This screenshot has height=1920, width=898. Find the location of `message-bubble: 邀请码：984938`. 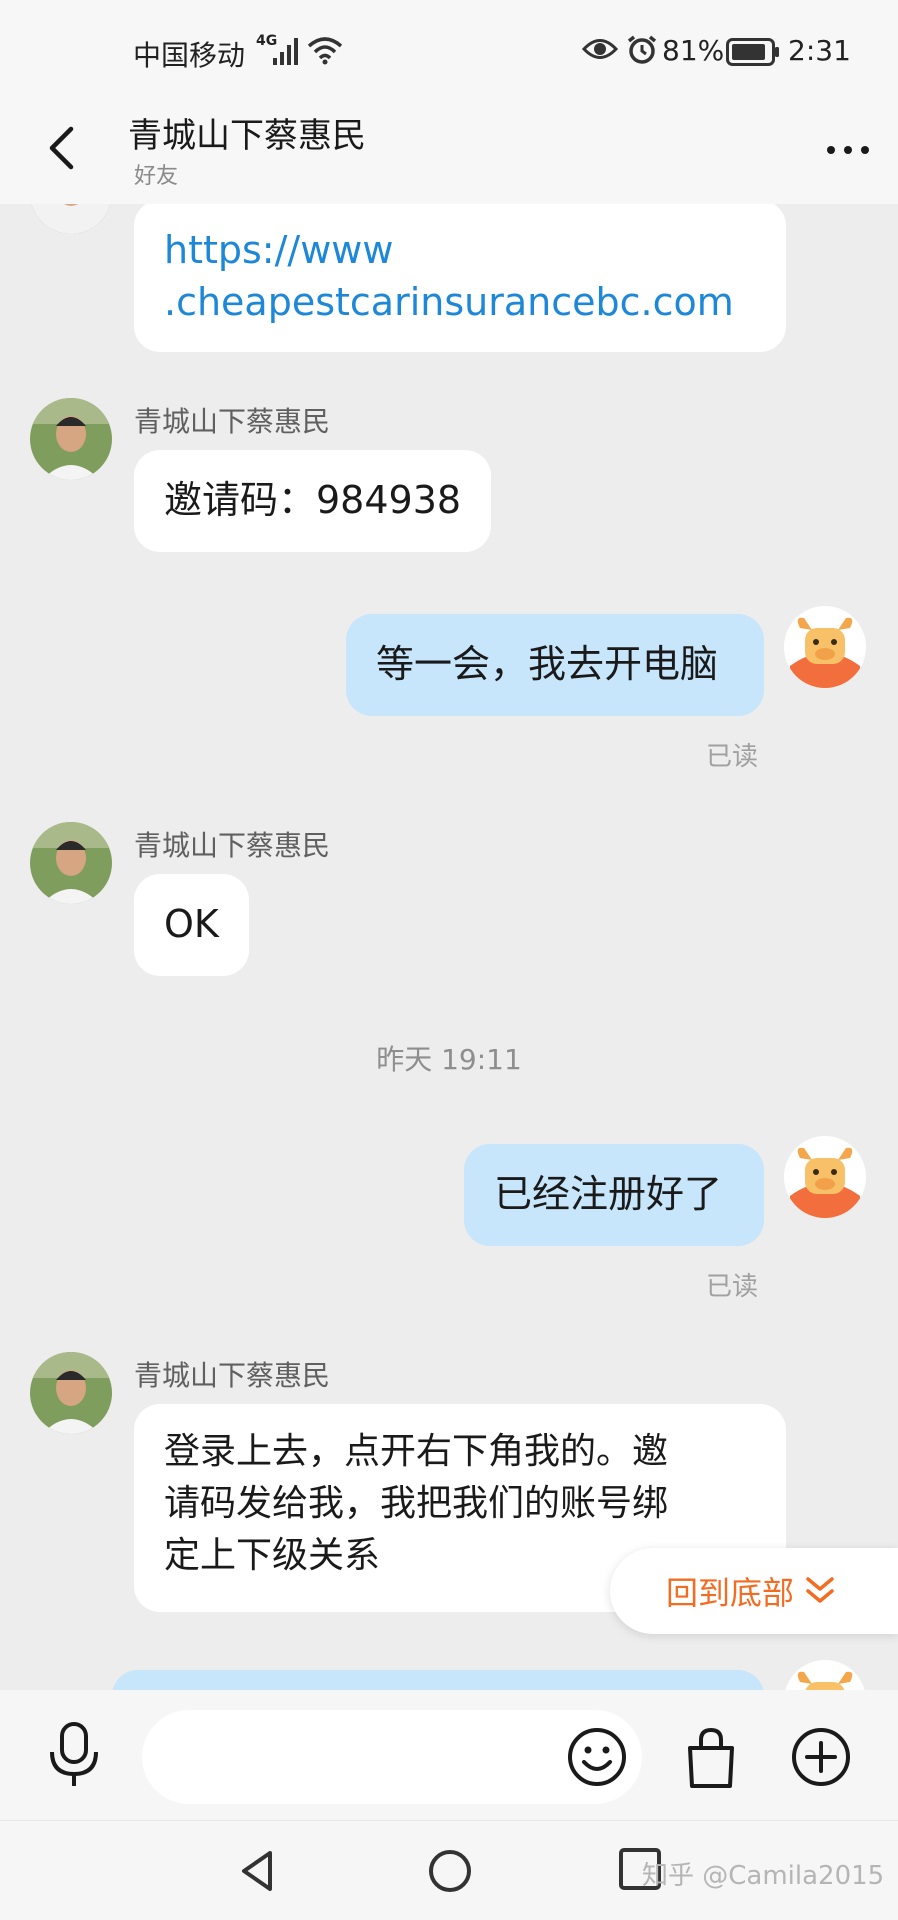

message-bubble: 邀请码：984938 is located at coordinates (313, 501).